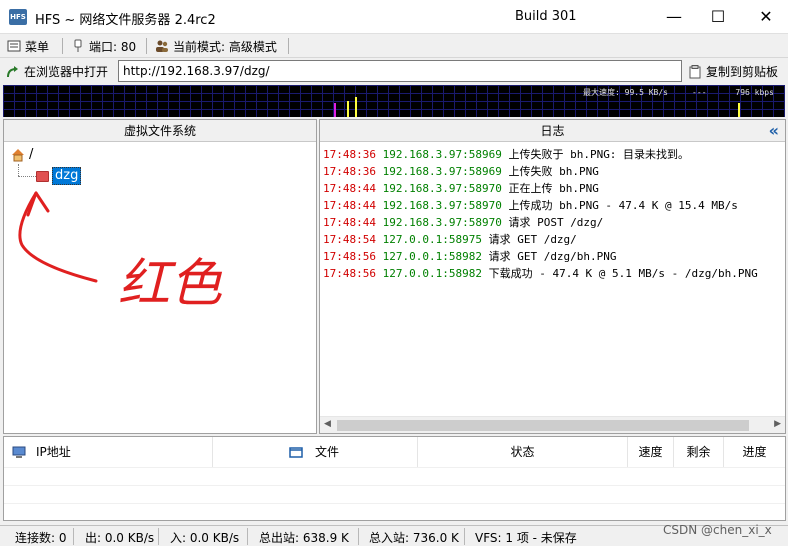 This screenshot has width=788, height=546. What do you see at coordinates (18, 17) in the screenshot?
I see `hfs-logo-icon: HFS` at bounding box center [18, 17].